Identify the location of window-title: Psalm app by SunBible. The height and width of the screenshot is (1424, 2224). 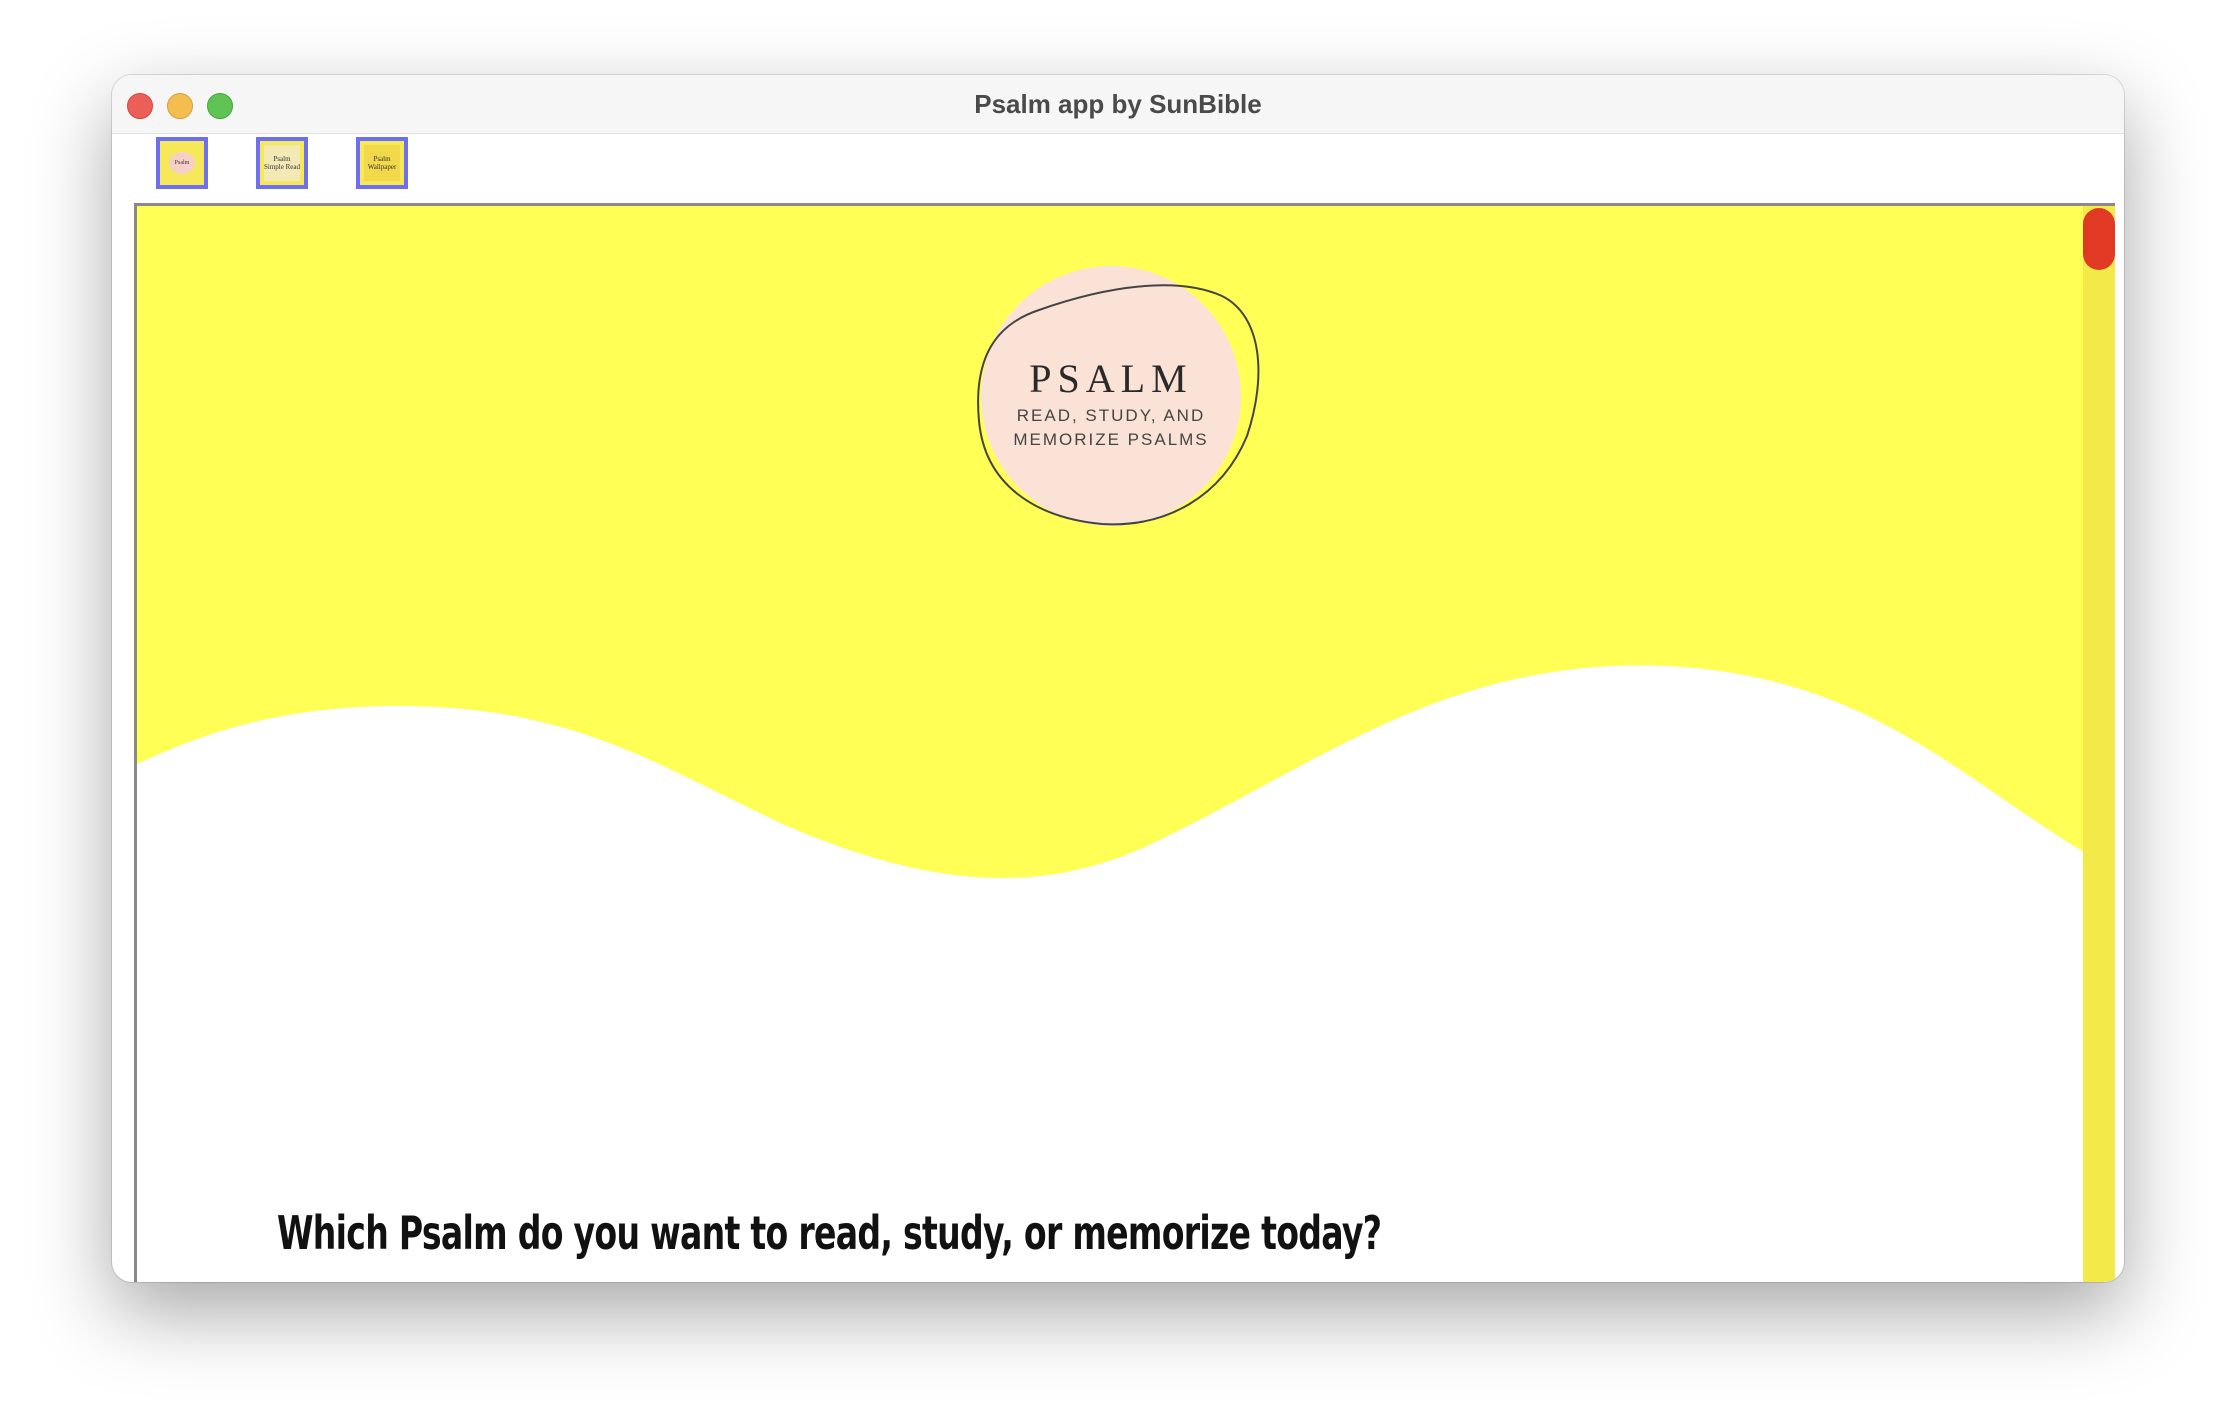
(1118, 104).